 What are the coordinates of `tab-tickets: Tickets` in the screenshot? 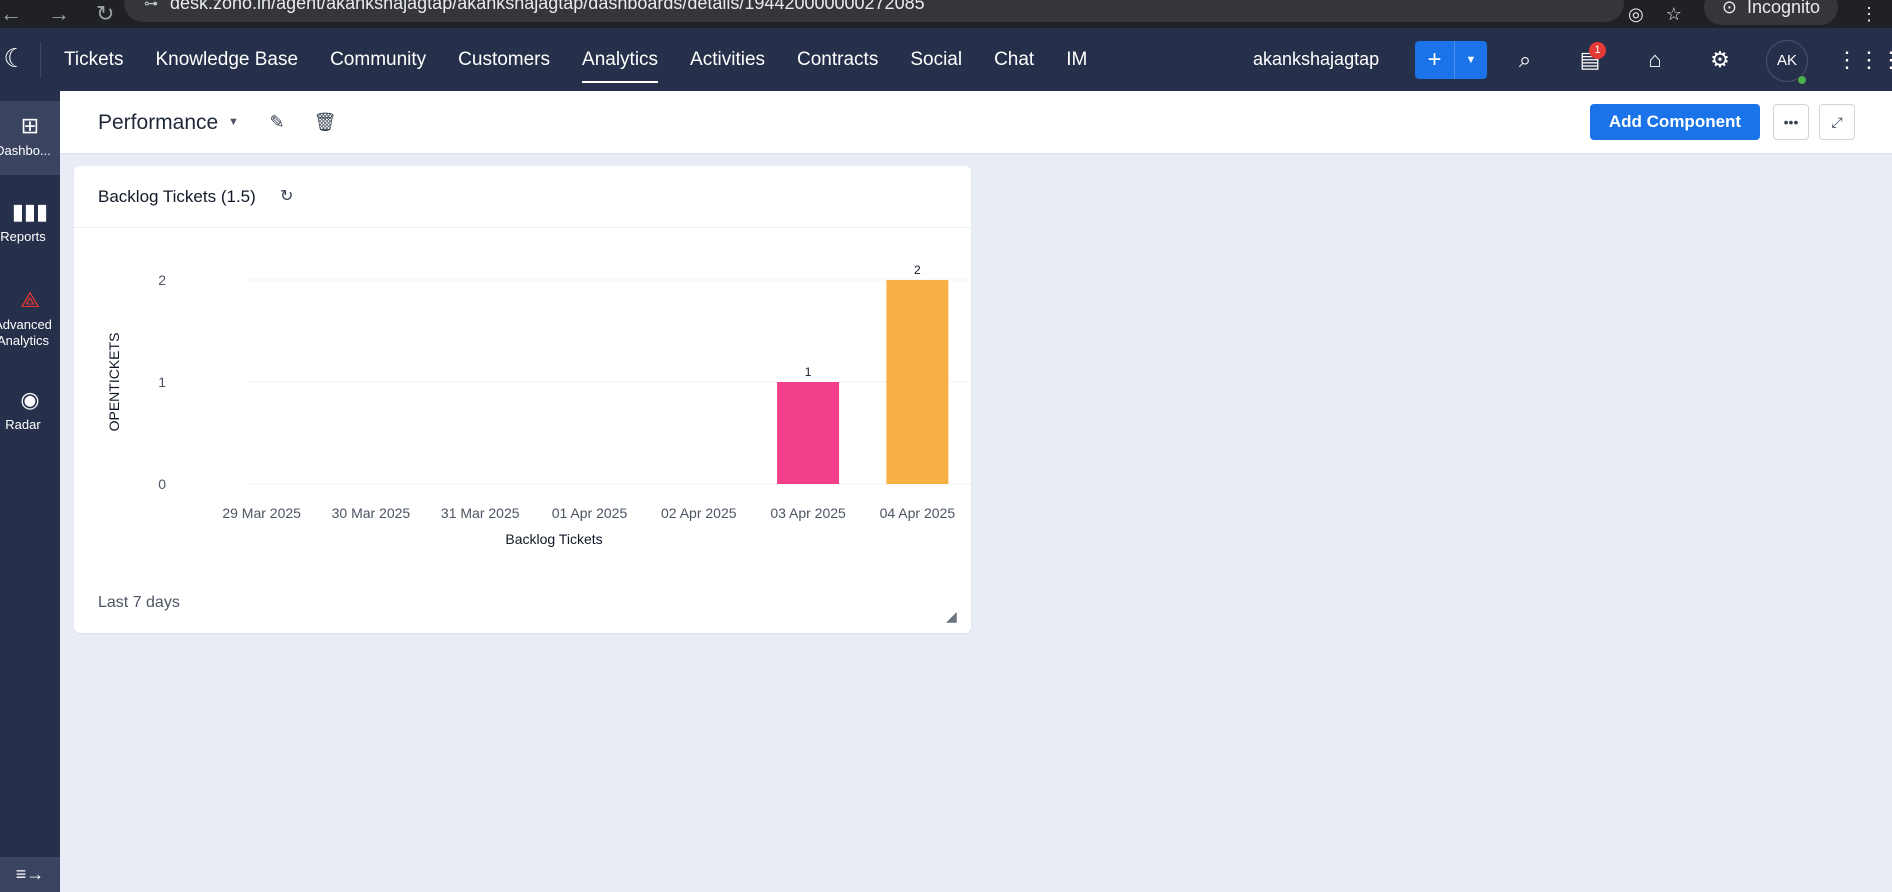 It's located at (93, 59).